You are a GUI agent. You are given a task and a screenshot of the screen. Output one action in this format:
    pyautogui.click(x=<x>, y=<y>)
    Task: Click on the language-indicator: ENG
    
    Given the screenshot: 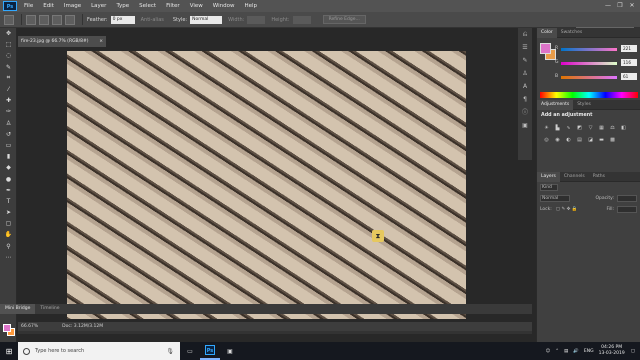 What is the action you would take?
    pyautogui.click(x=589, y=351)
    